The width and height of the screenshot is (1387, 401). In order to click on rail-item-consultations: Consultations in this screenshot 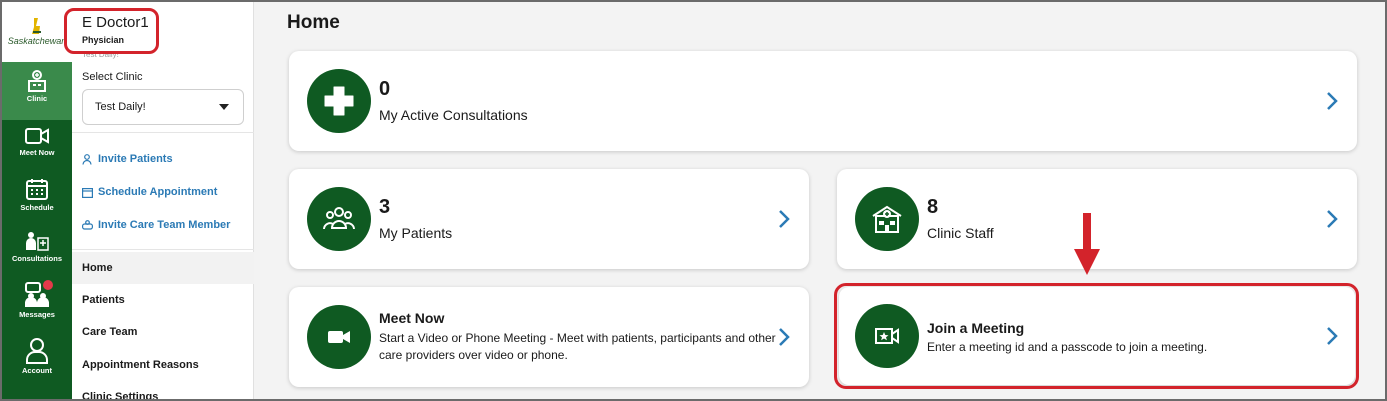, I will do `click(37, 246)`.